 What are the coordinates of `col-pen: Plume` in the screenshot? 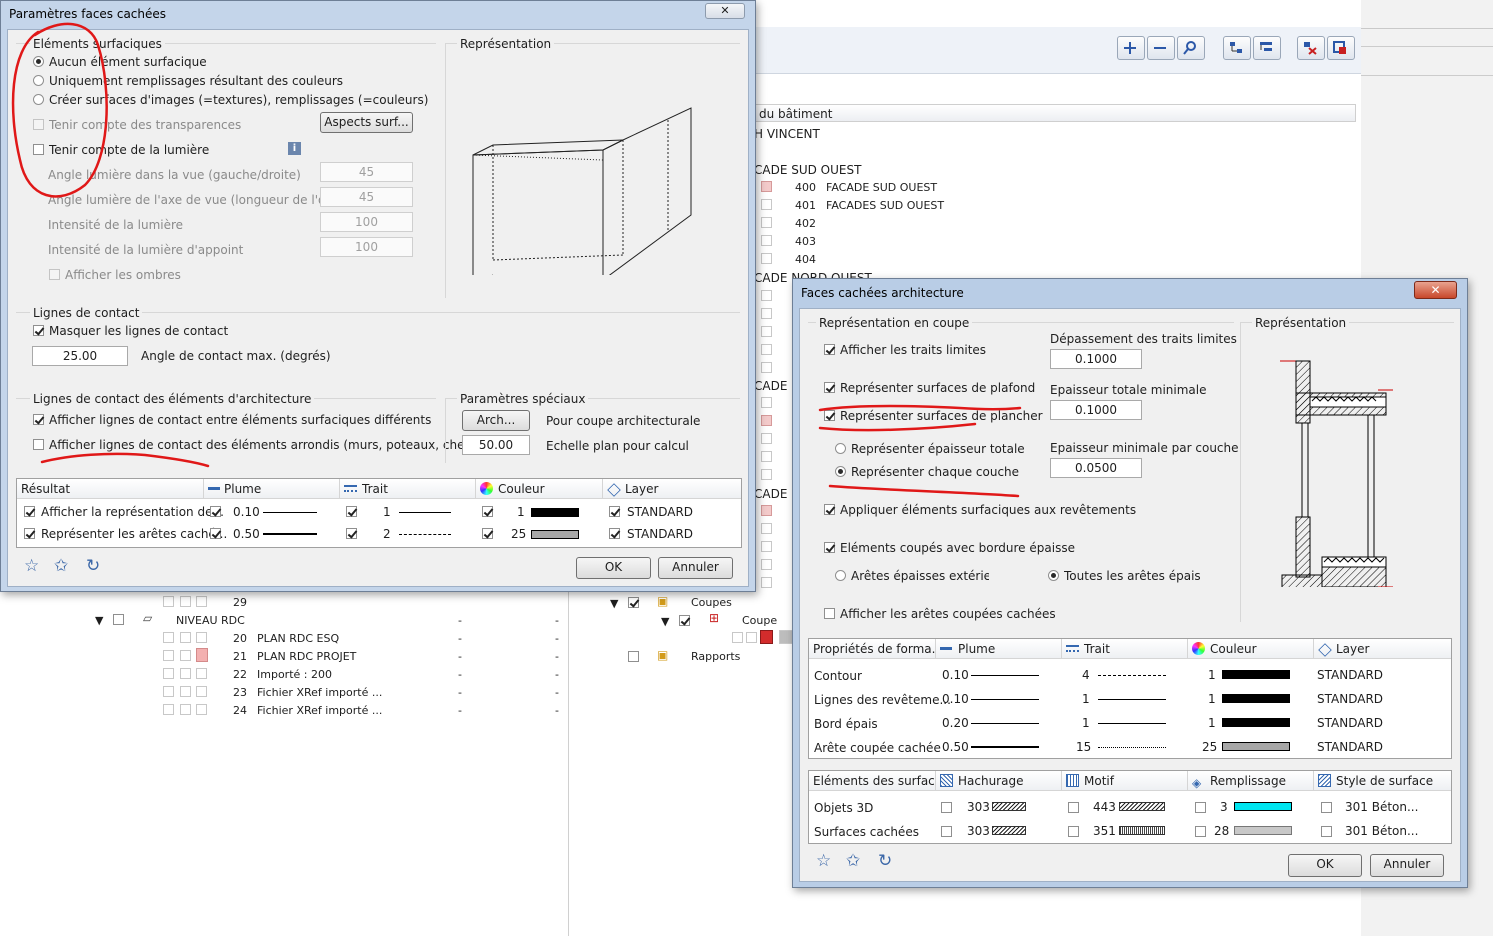 It's located at (272, 489).